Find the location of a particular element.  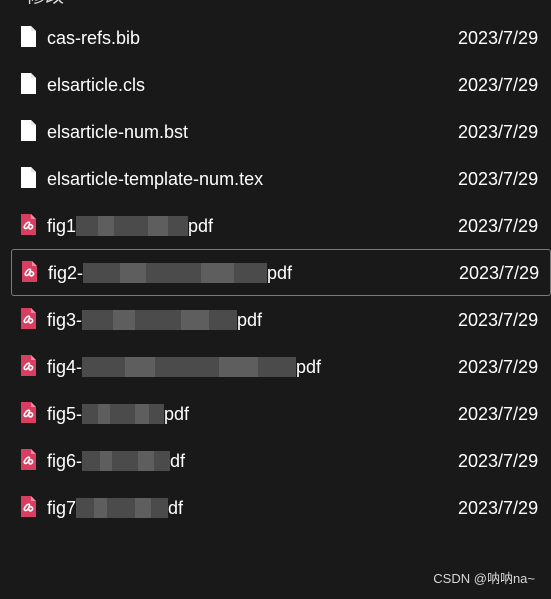

file-name: fig5- pdf is located at coordinates (118, 414).